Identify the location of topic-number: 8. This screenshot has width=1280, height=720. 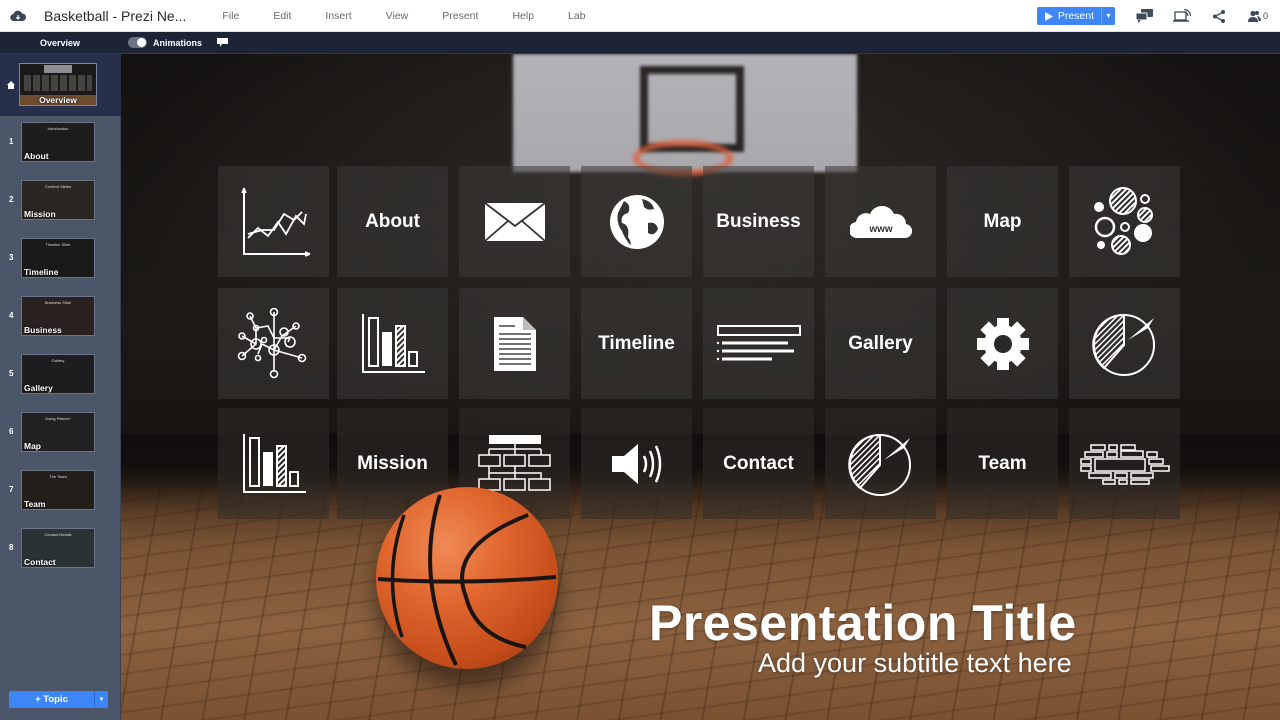
(11, 547).